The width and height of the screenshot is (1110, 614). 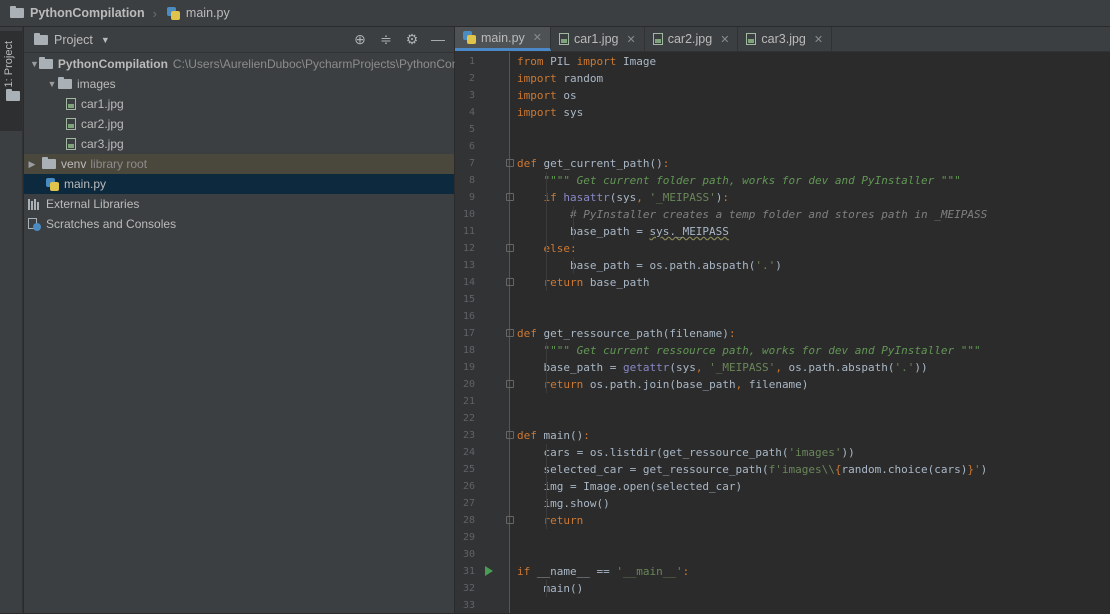 I want to click on code-line: import sys, so click(x=550, y=112).